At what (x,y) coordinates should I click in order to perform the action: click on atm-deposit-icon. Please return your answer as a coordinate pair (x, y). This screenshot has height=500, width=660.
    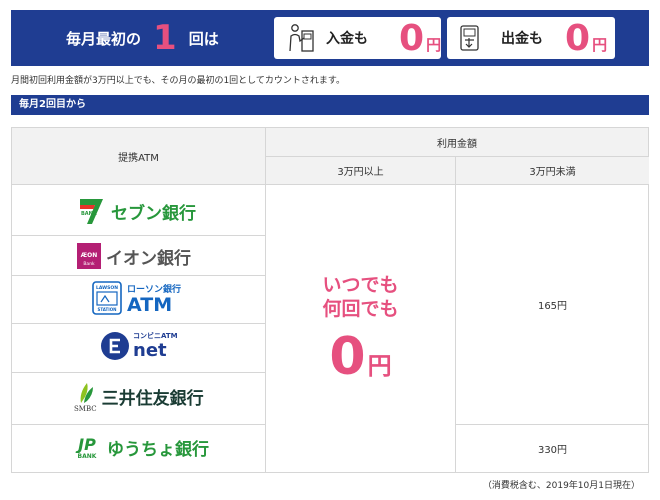
    Looking at the image, I should click on (301, 38).